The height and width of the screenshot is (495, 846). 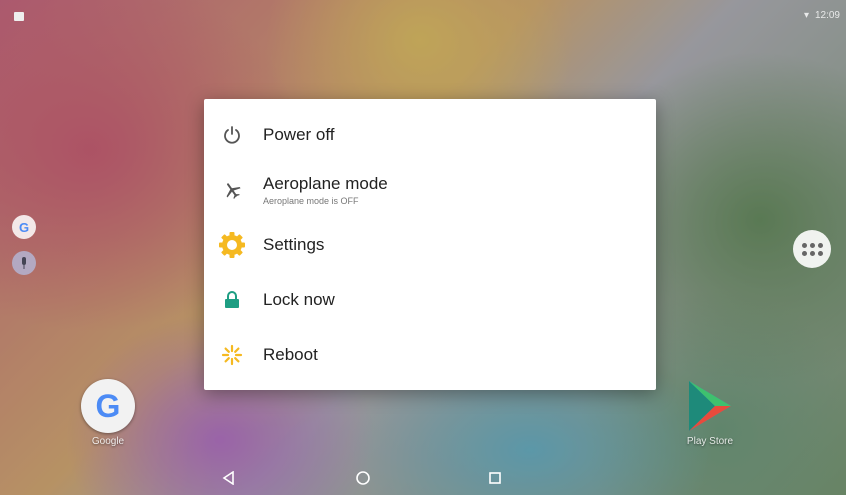 I want to click on menu-label-settings: Settings, so click(x=294, y=244).